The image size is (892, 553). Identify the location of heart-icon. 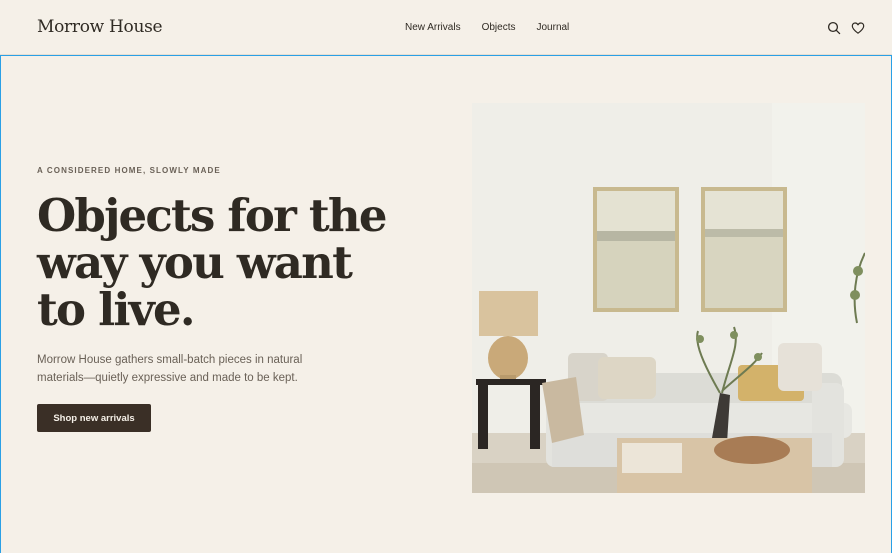
(858, 28).